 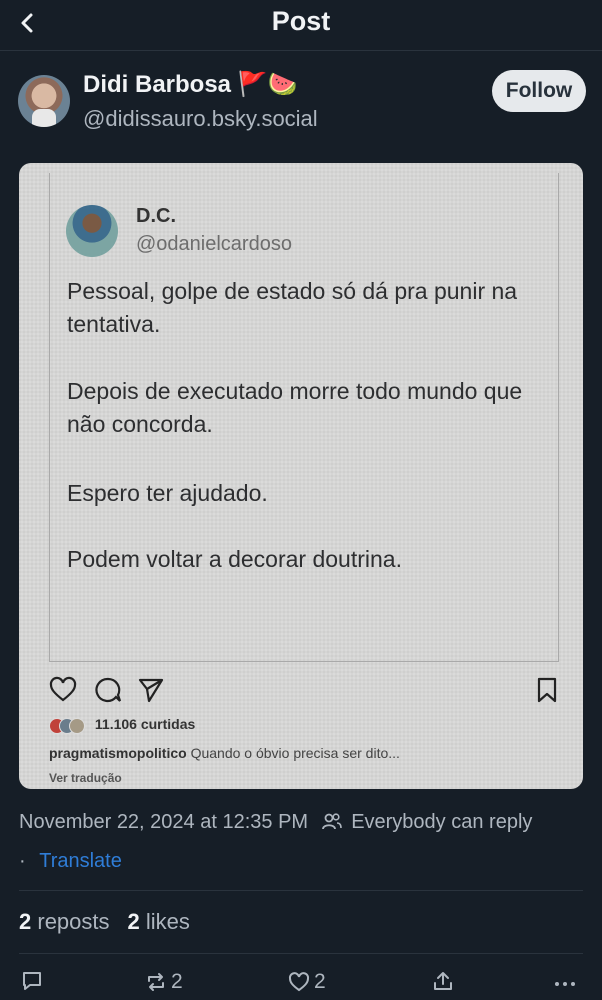 I want to click on more-options-button, so click(x=565, y=981).